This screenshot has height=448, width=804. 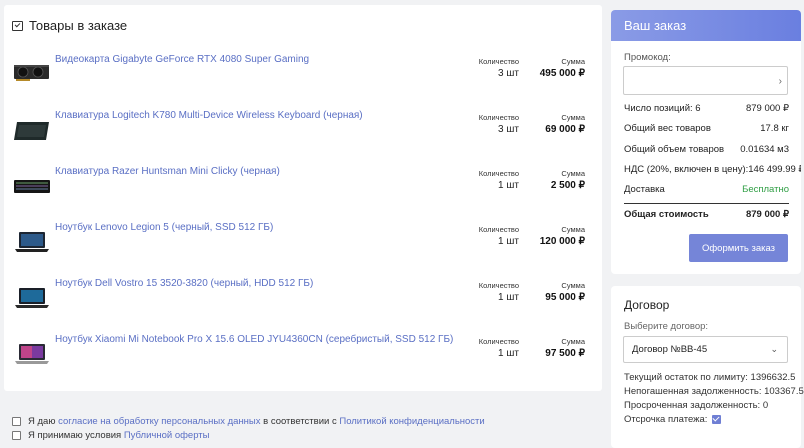 What do you see at coordinates (774, 349) in the screenshot?
I see `chevron-down-icon: ⌄` at bounding box center [774, 349].